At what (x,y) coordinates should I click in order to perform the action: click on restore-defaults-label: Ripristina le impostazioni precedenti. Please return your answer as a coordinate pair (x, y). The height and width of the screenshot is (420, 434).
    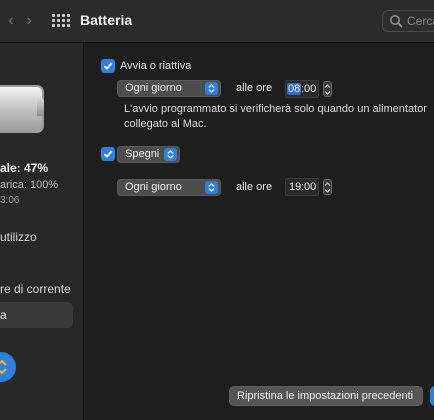
    Looking at the image, I should click on (325, 396).